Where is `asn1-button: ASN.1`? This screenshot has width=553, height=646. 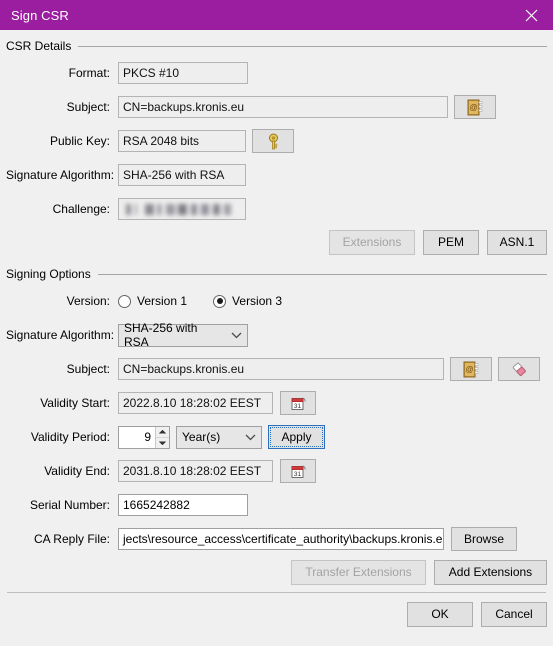 asn1-button: ASN.1 is located at coordinates (517, 242).